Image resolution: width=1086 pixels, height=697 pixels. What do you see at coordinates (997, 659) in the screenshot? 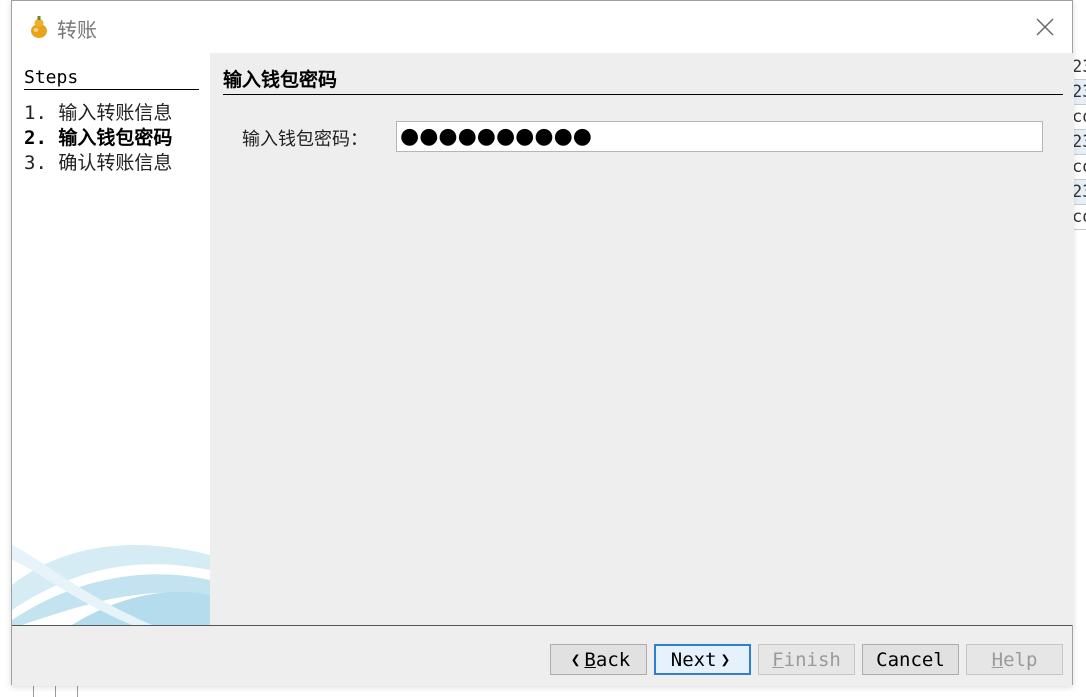
I see `help-button-mnemonic: H` at bounding box center [997, 659].